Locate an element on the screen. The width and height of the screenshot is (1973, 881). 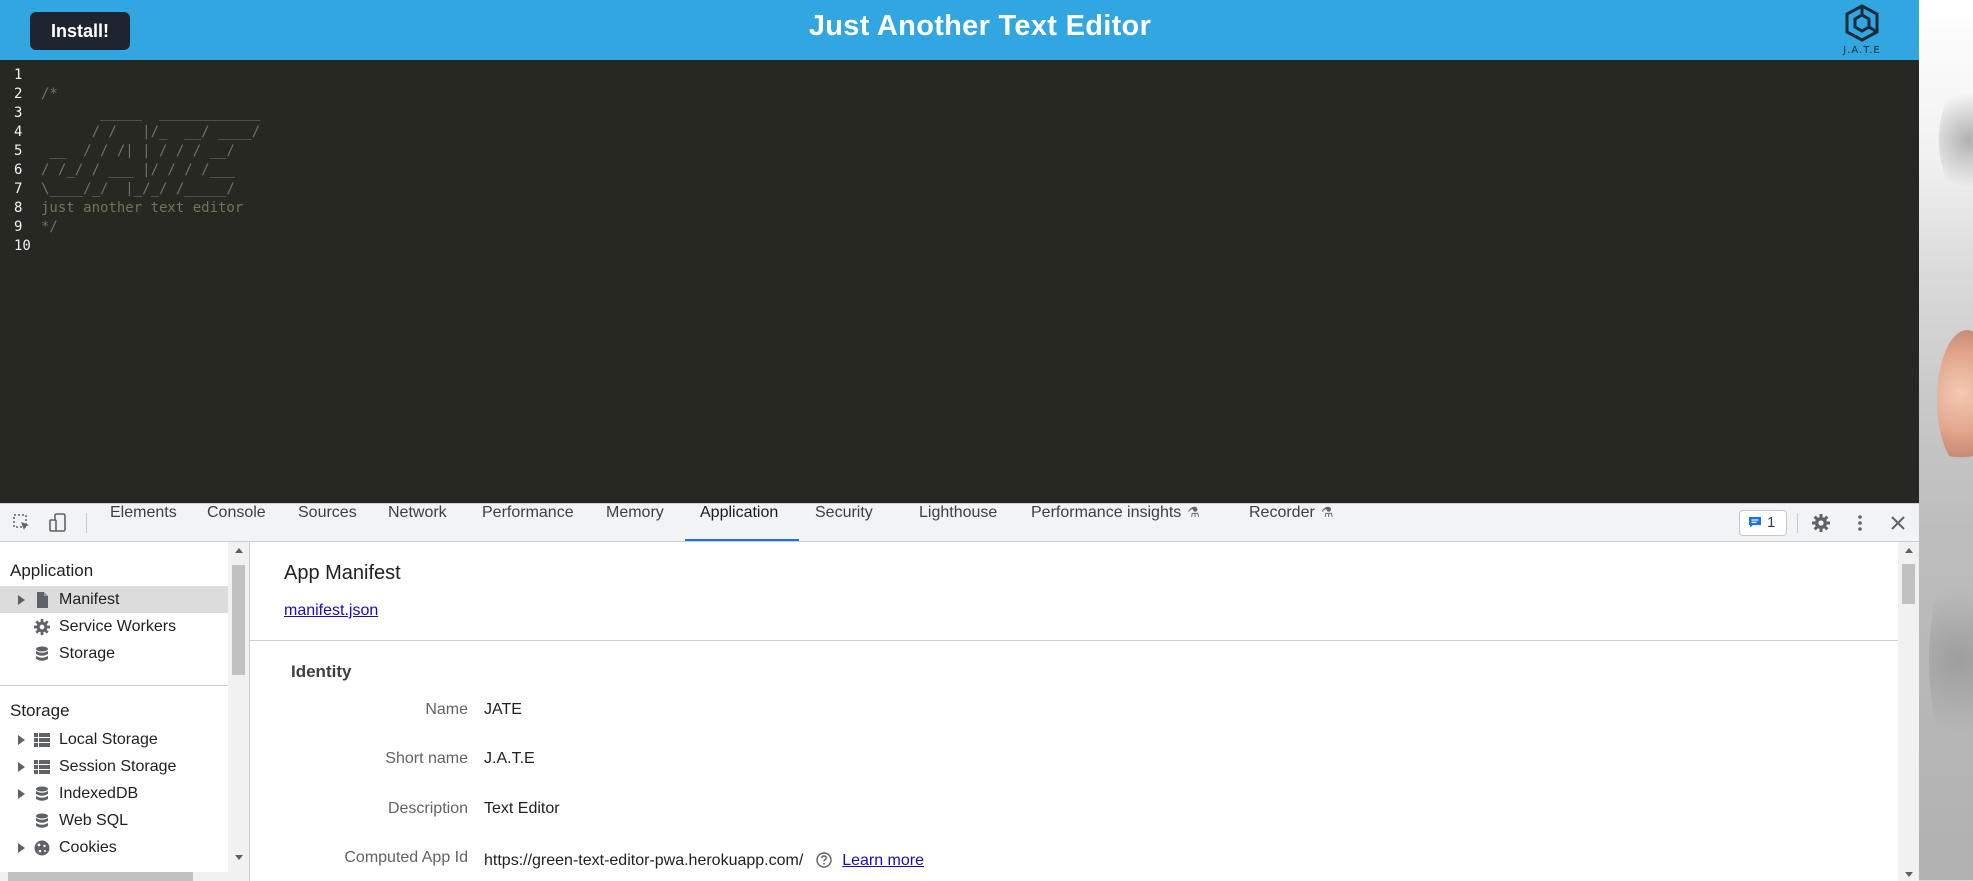
line-number: 4 is located at coordinates (18, 132).